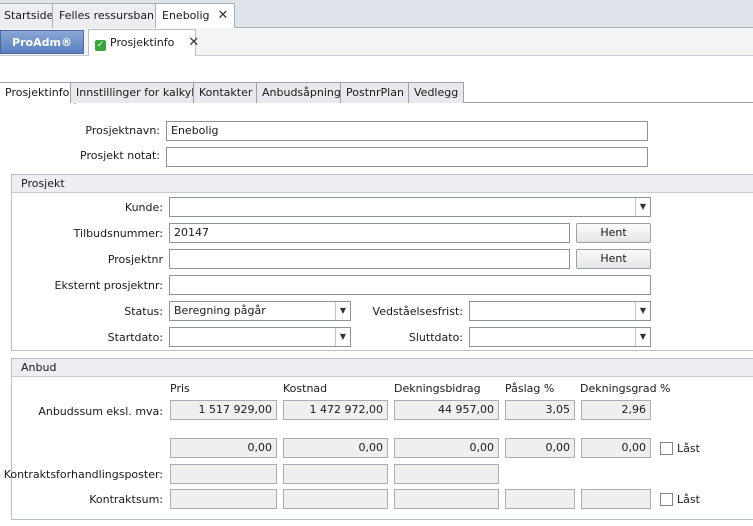 Image resolution: width=753 pixels, height=526 pixels. Describe the element at coordinates (410, 285) in the screenshot. I see `eksternt-prosjektnr-field` at that location.